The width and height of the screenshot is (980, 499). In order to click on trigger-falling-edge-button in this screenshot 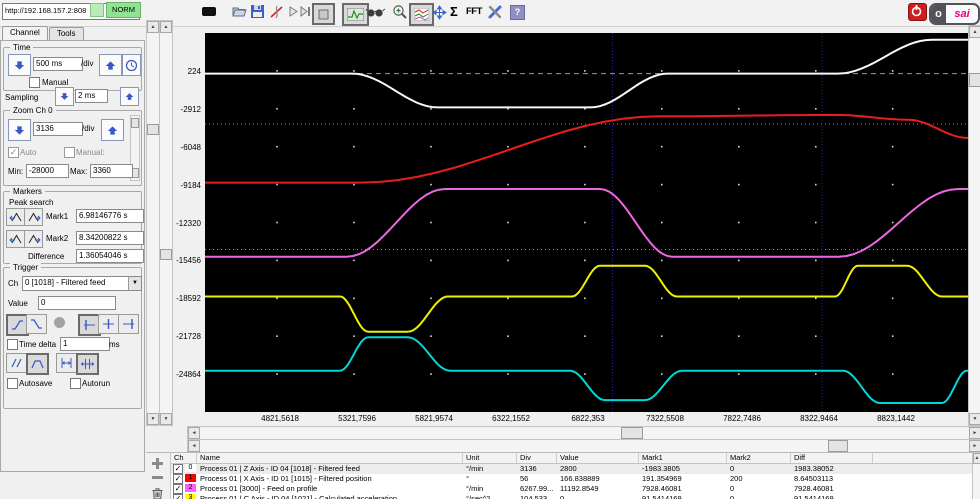, I will do `click(36, 324)`.